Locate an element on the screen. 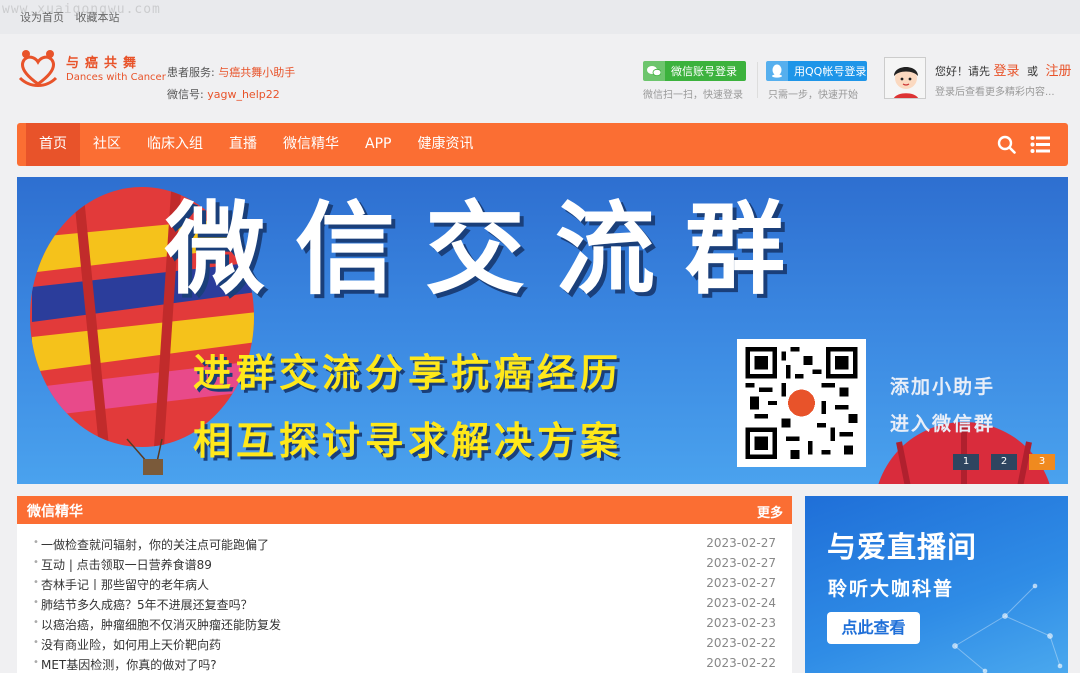 The image size is (1080, 673). site-logo: 与癌共舞 Dances with Cancer is located at coordinates (91, 70).